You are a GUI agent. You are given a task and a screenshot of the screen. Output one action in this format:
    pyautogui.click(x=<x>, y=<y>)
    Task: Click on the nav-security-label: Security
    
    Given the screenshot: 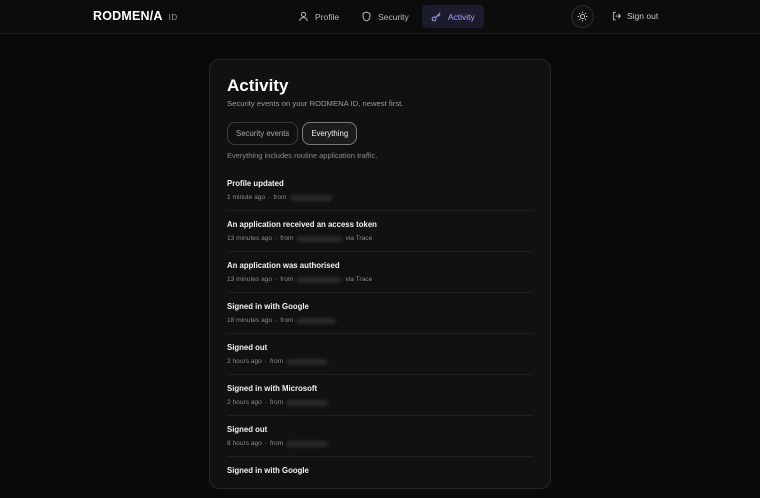 What is the action you would take?
    pyautogui.click(x=393, y=16)
    